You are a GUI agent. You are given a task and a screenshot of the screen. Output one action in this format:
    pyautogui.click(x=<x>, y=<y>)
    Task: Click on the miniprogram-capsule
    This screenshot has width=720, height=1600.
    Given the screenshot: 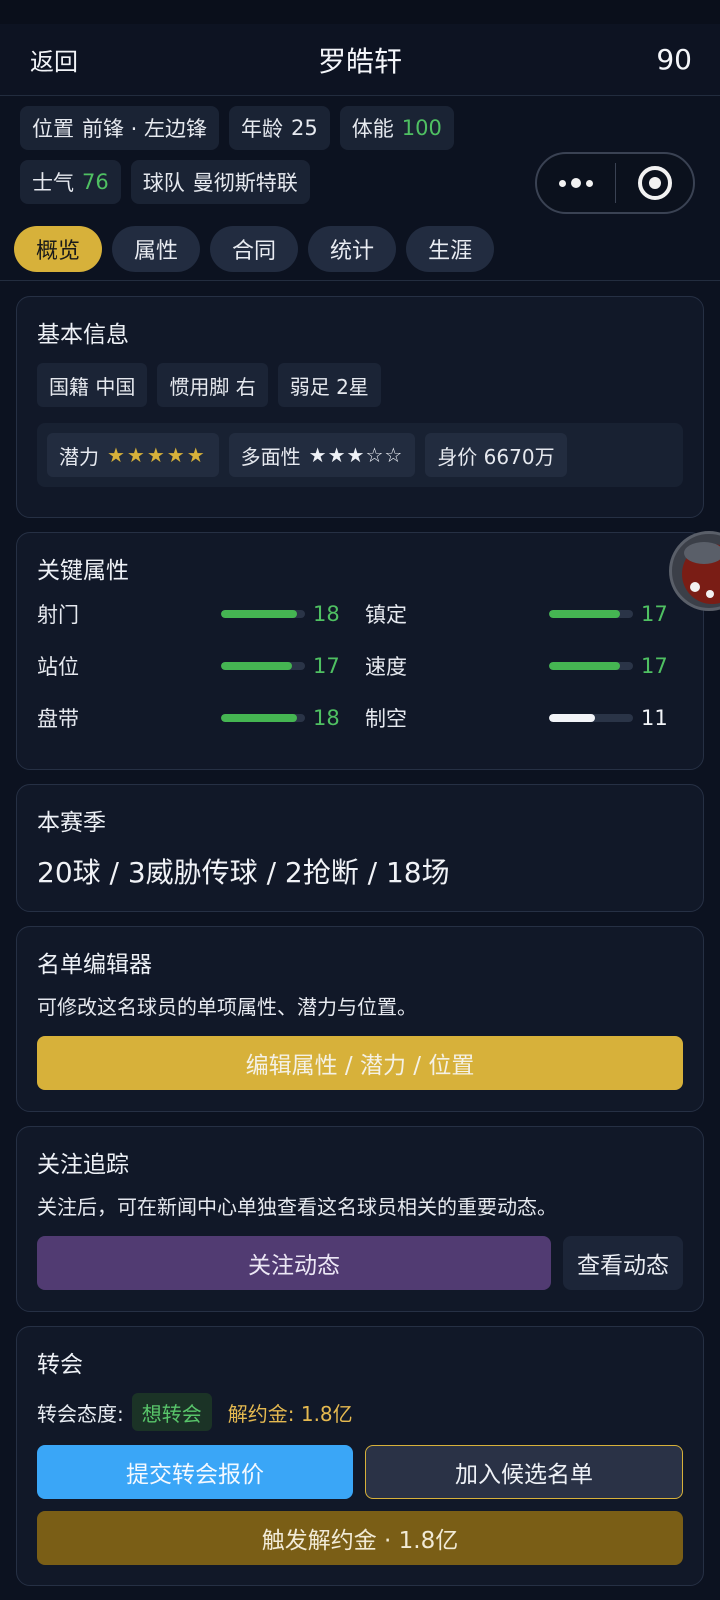 What is the action you would take?
    pyautogui.click(x=615, y=183)
    